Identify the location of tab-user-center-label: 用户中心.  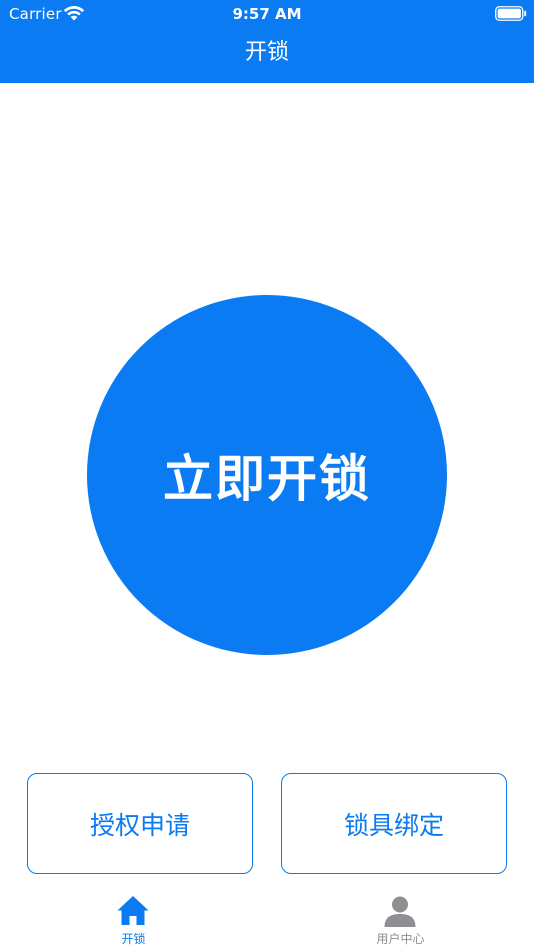
(400, 939).